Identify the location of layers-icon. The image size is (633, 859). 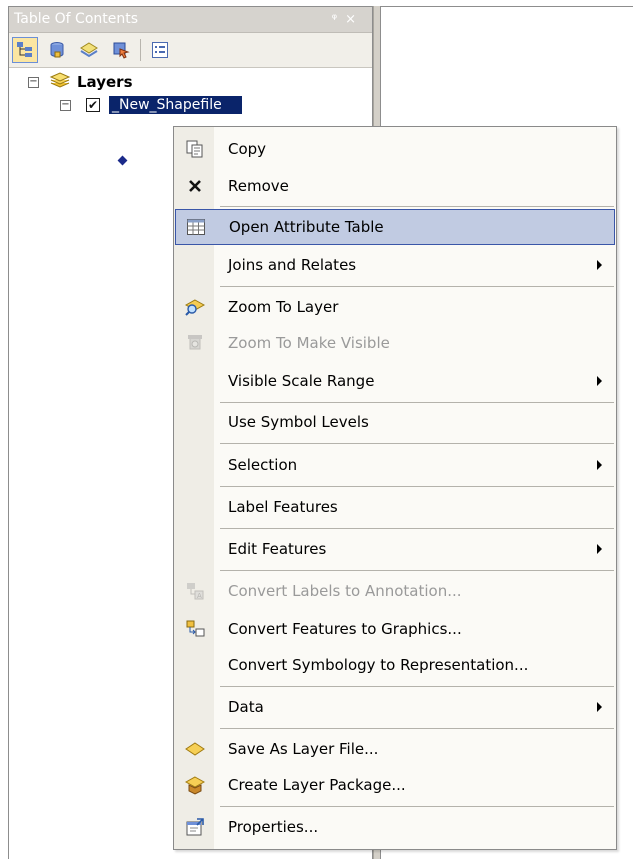
(60, 82).